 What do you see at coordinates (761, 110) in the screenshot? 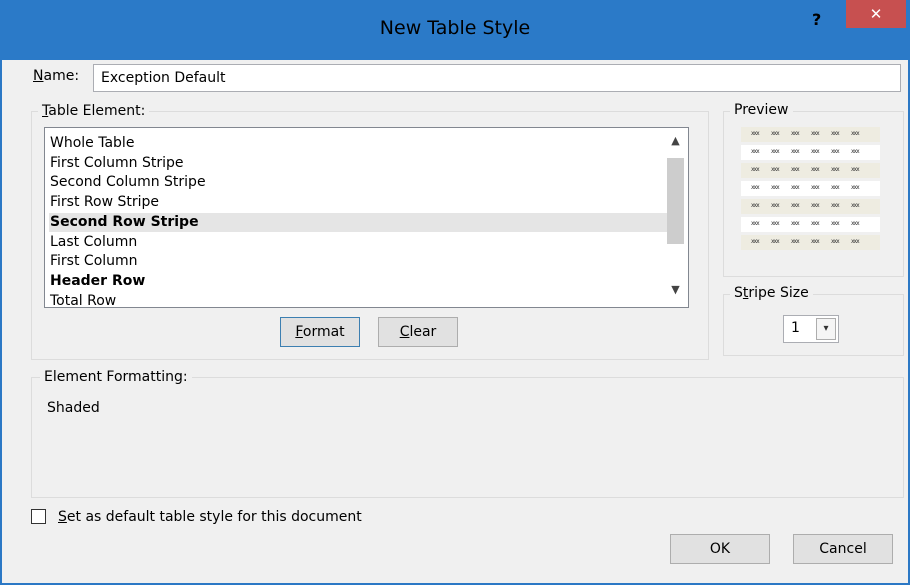
I see `preview-label: Preview` at bounding box center [761, 110].